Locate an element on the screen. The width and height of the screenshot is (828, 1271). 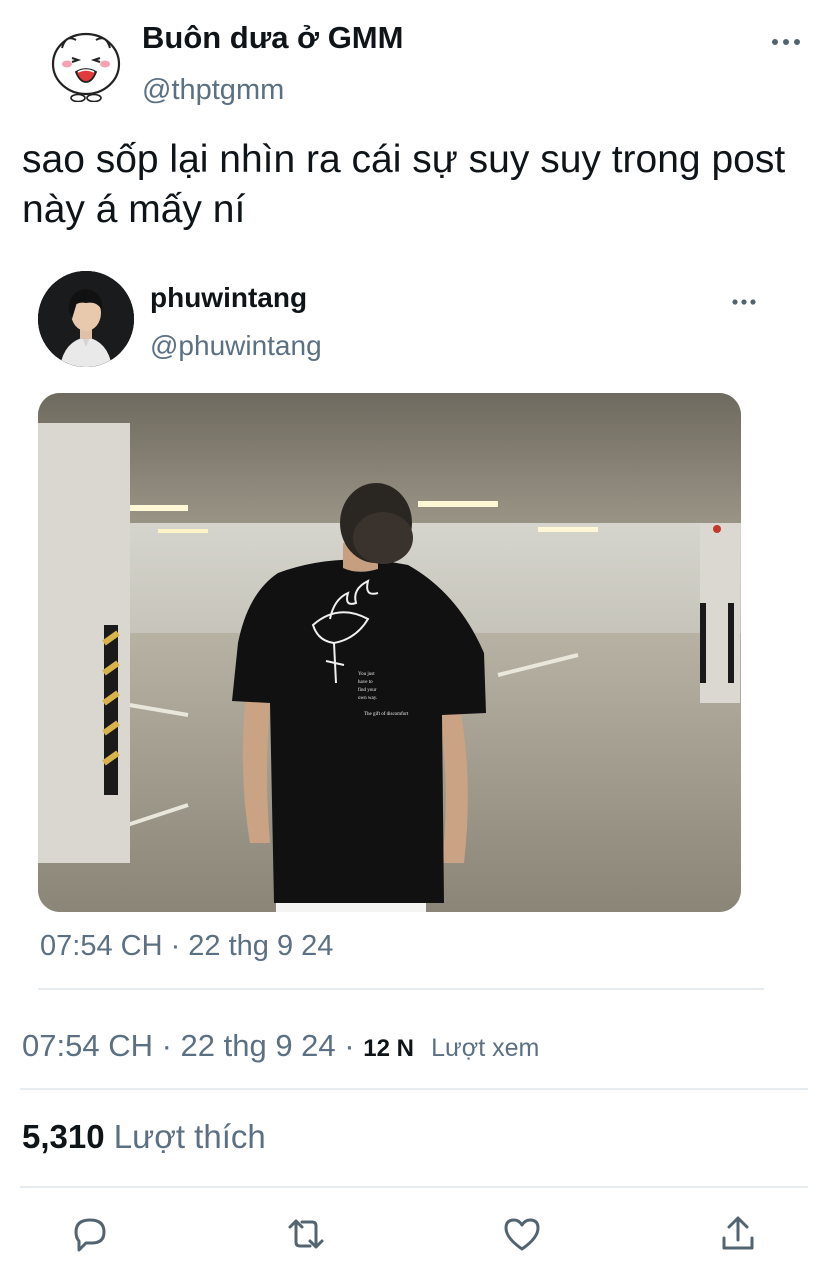
author-handle: @thptgmm is located at coordinates (213, 90).